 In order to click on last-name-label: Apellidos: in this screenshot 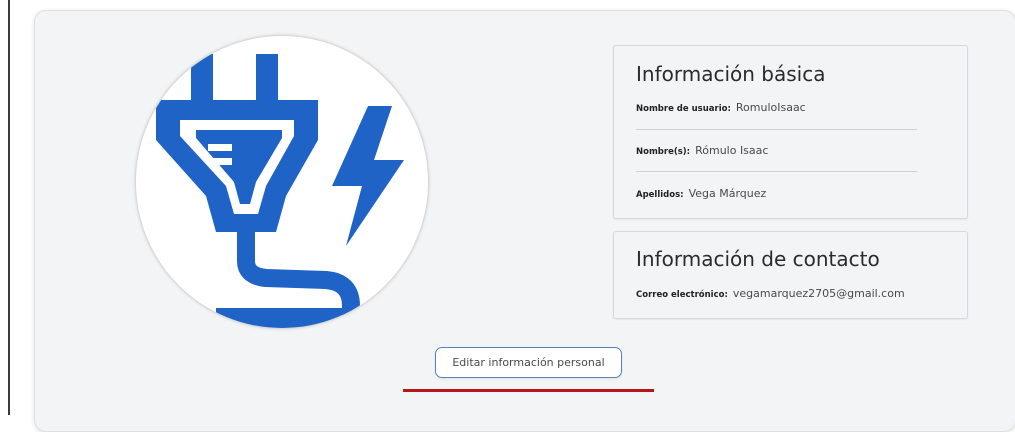, I will do `click(660, 195)`.